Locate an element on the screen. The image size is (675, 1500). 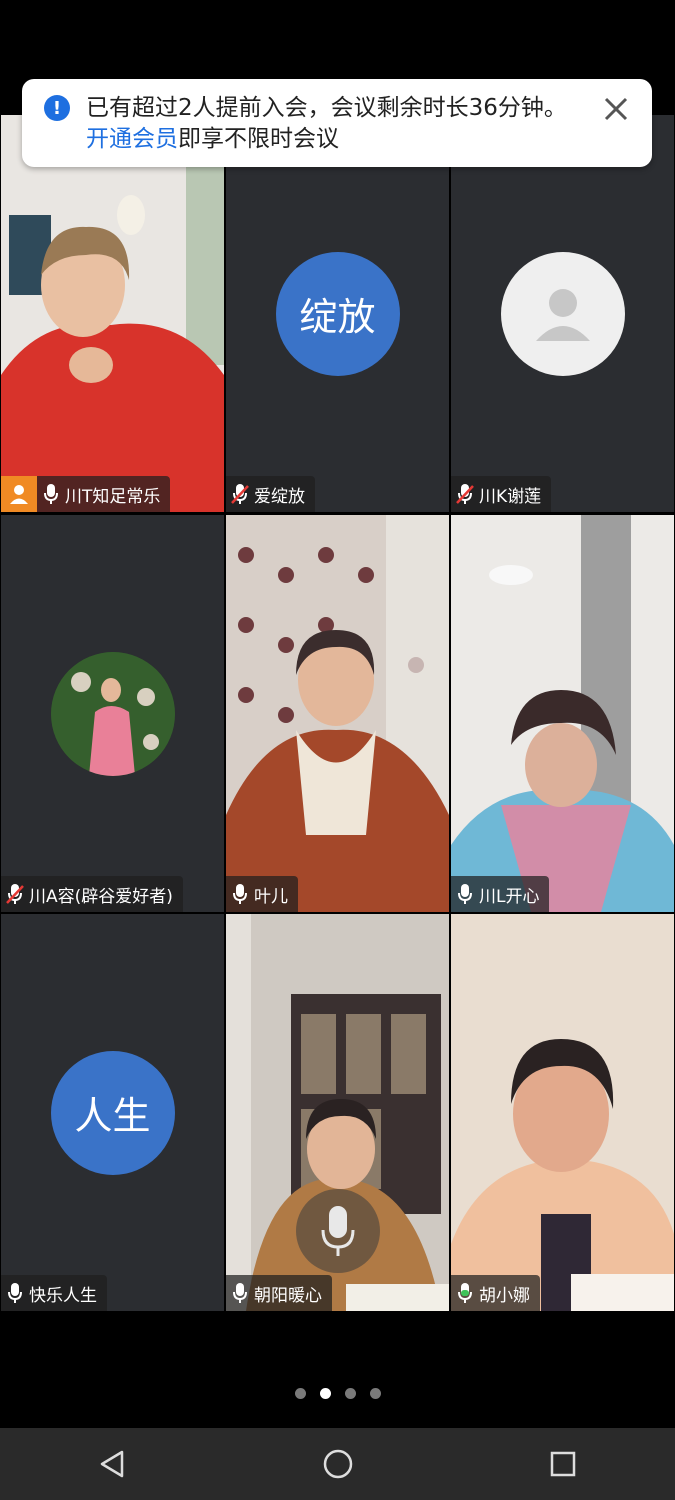
participant-name: 胡小娜 is located at coordinates (504, 1295).